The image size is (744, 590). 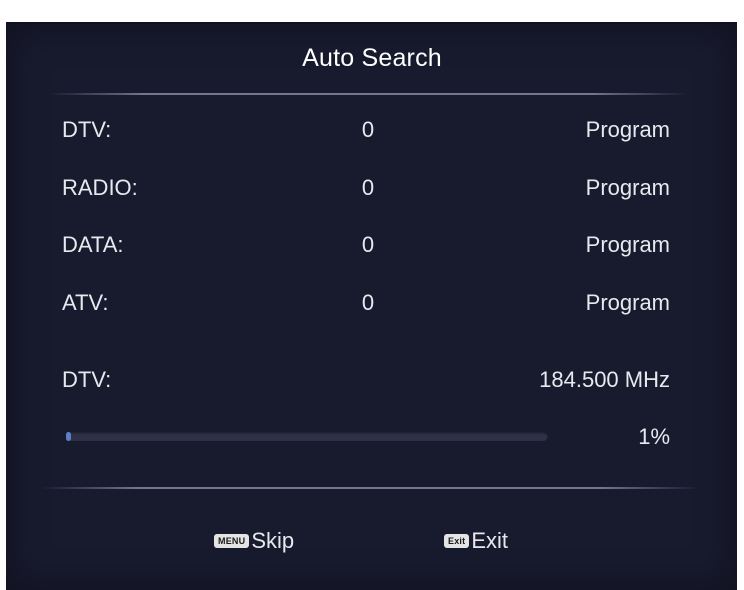 I want to click on channel-label: DATA:, so click(x=93, y=244).